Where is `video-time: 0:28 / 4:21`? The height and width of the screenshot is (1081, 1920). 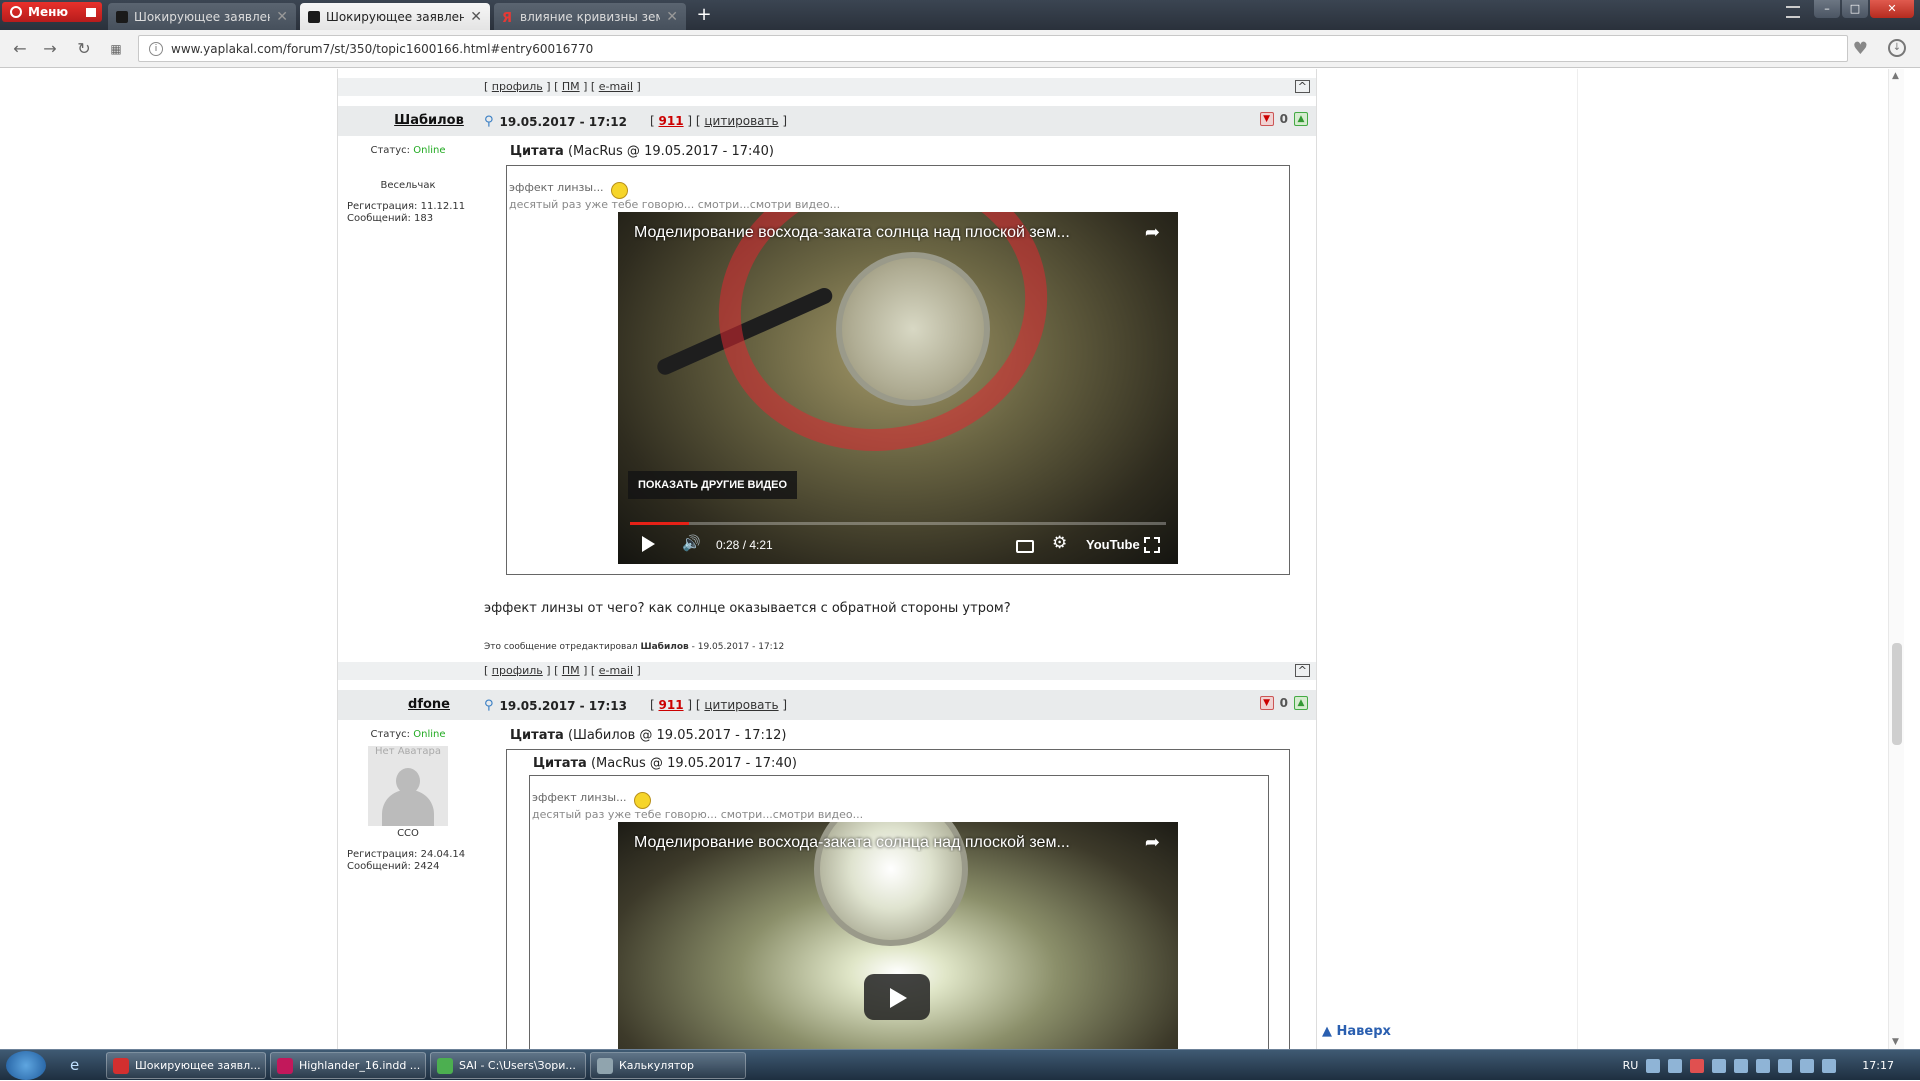
video-time: 0:28 / 4:21 is located at coordinates (744, 545).